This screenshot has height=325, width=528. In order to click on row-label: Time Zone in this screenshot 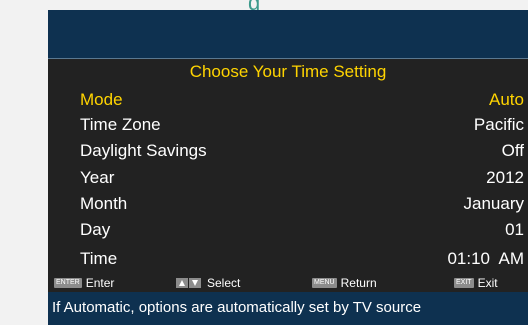, I will do `click(120, 124)`.